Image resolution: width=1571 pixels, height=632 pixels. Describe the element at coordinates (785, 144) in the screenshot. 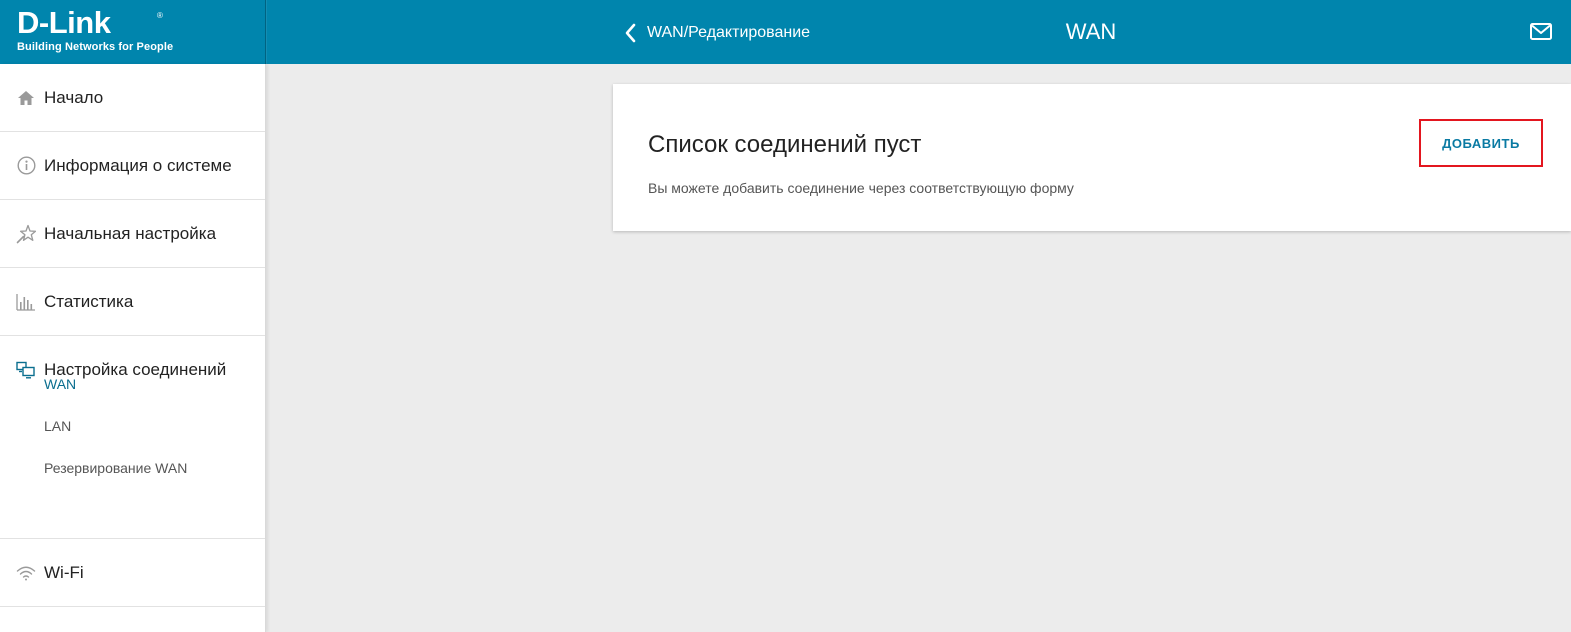

I see `empty-list-title: Список соединений пуст` at that location.